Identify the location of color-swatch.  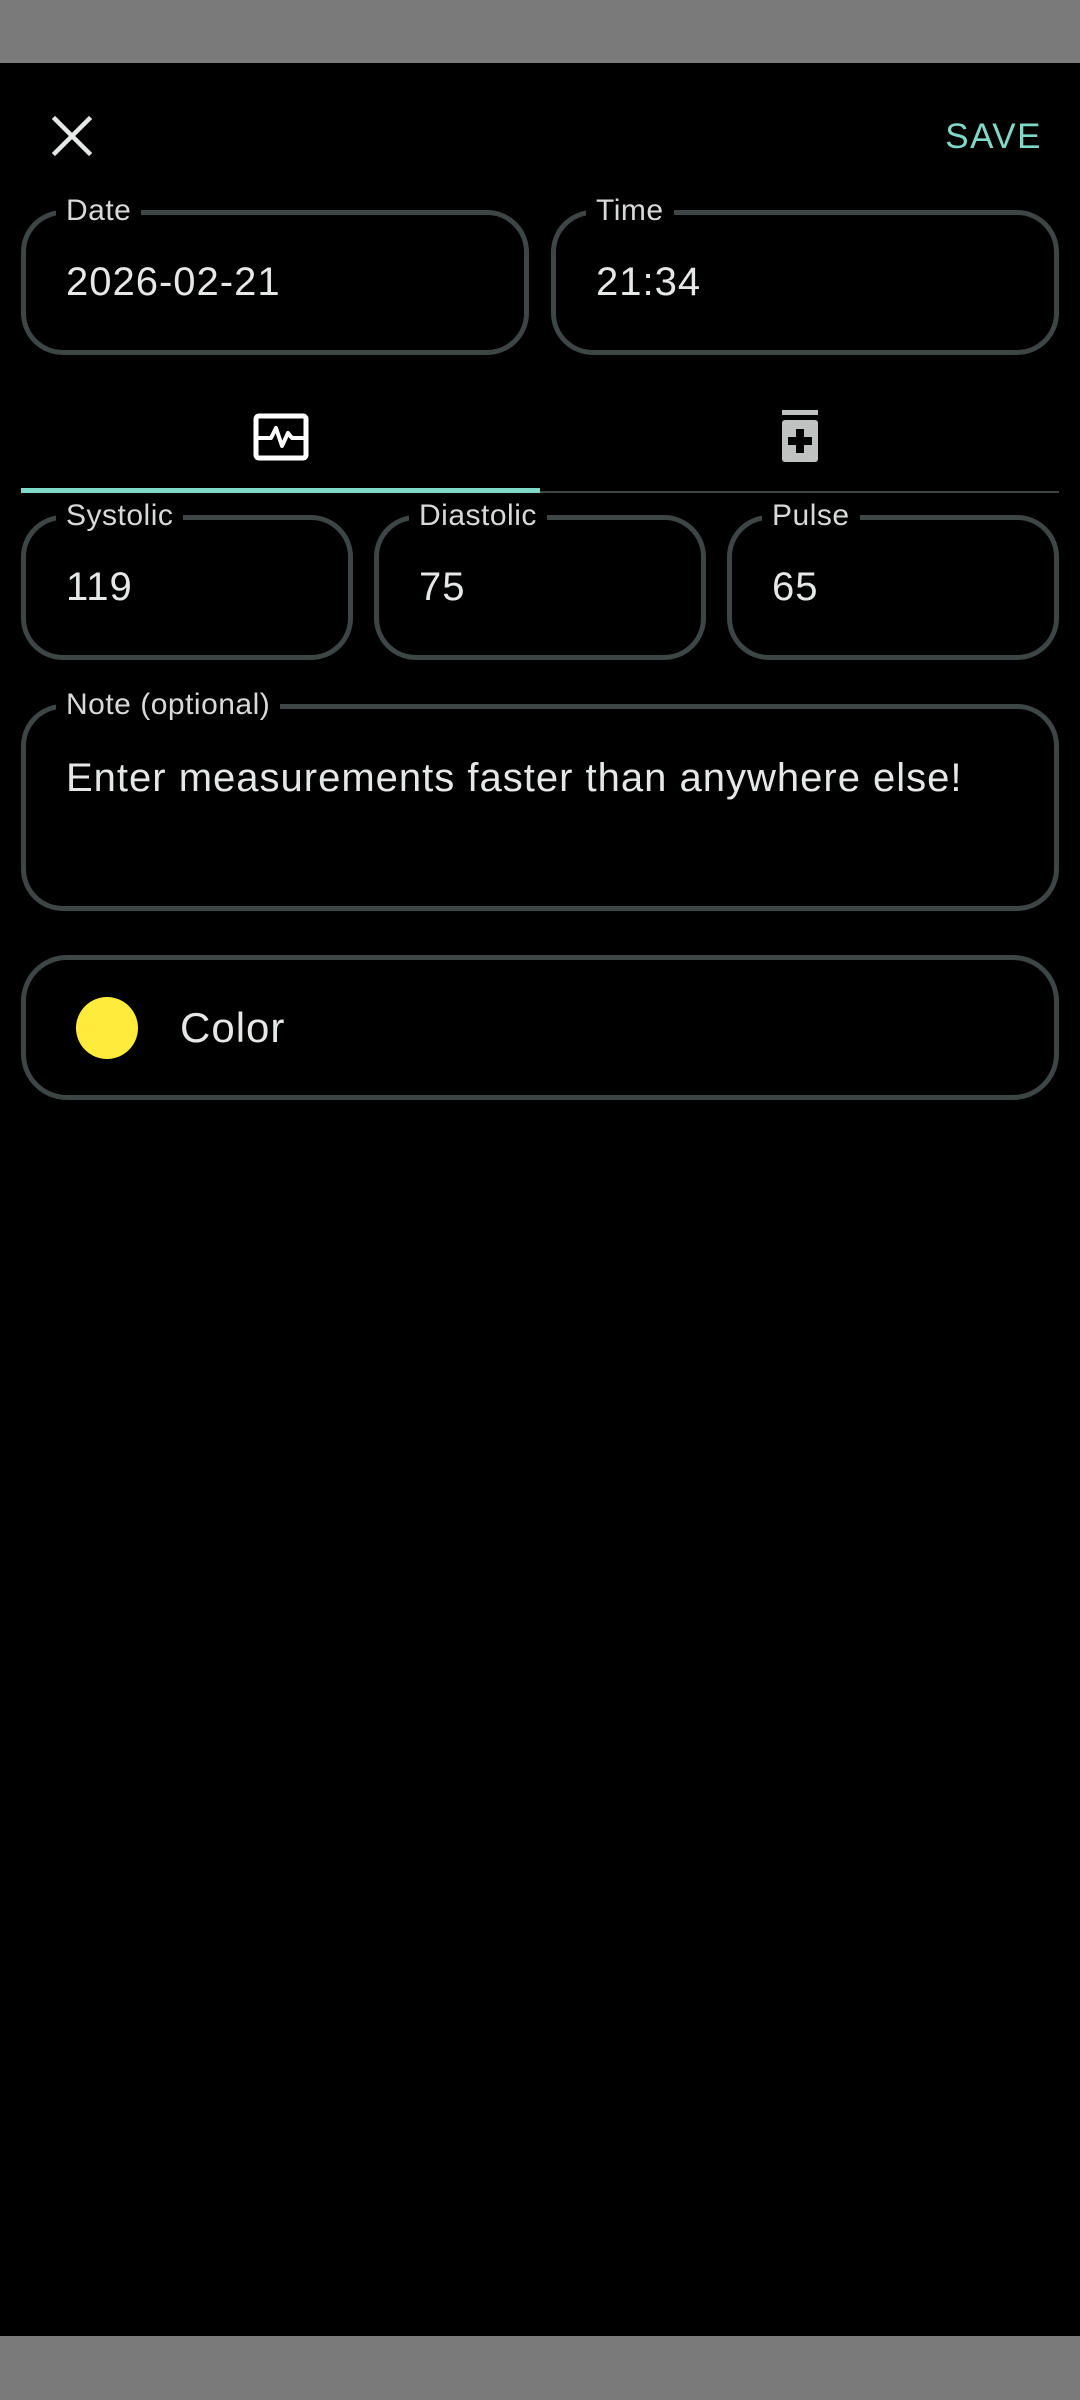
(107, 1028).